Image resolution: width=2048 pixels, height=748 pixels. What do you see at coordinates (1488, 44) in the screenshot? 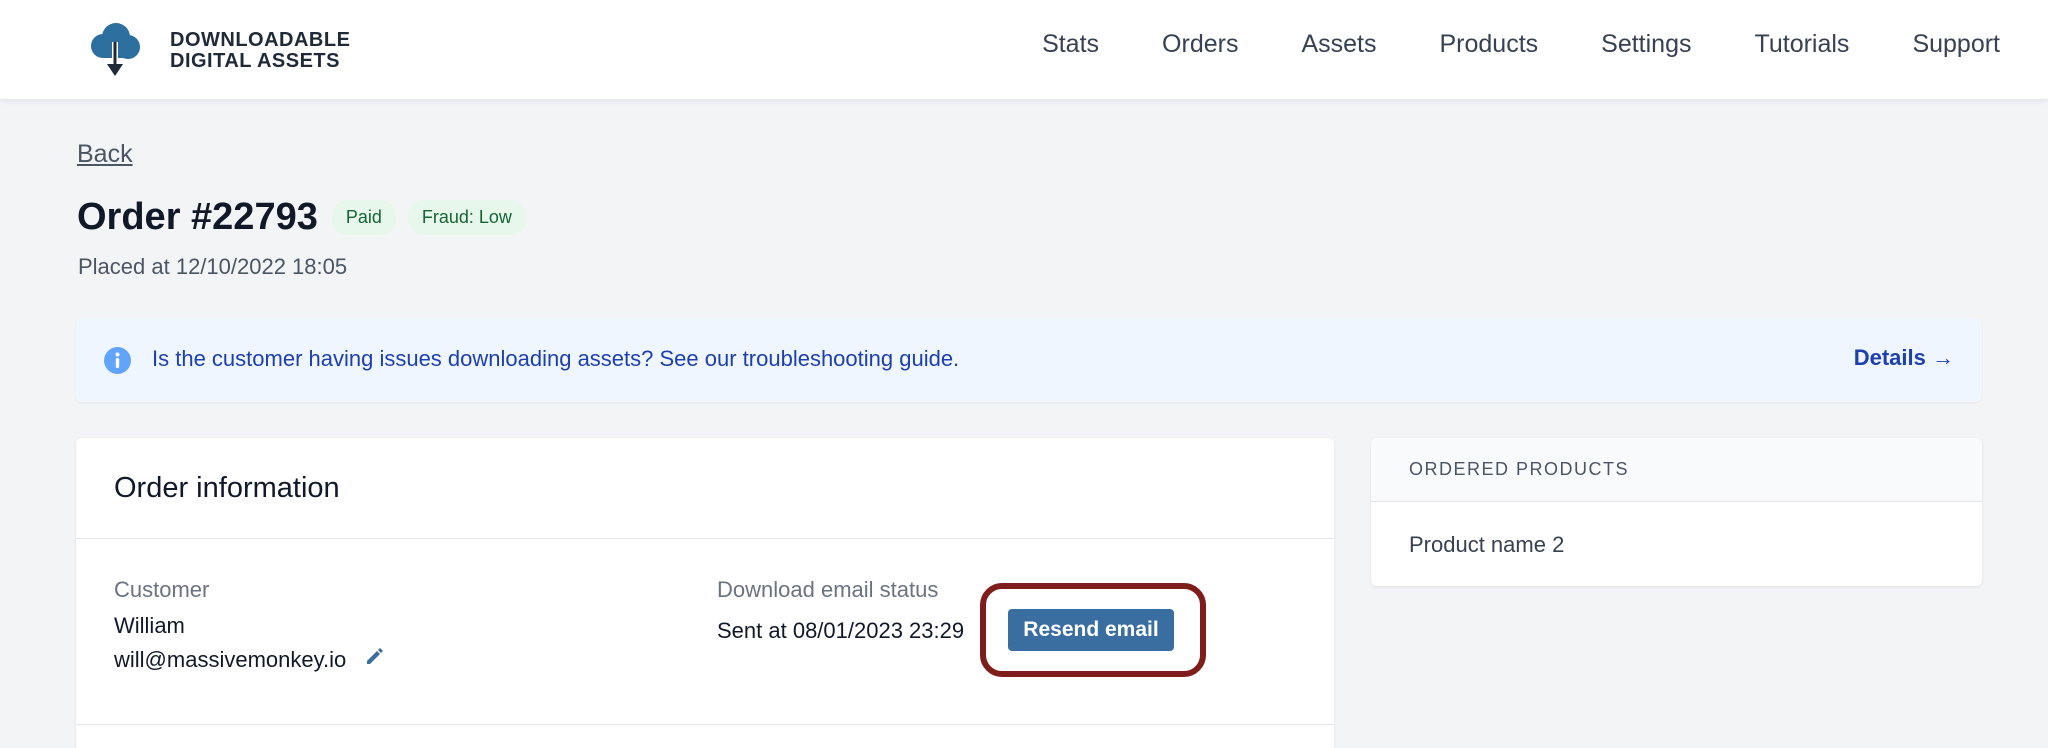
I see `nav-item-products: Products` at bounding box center [1488, 44].